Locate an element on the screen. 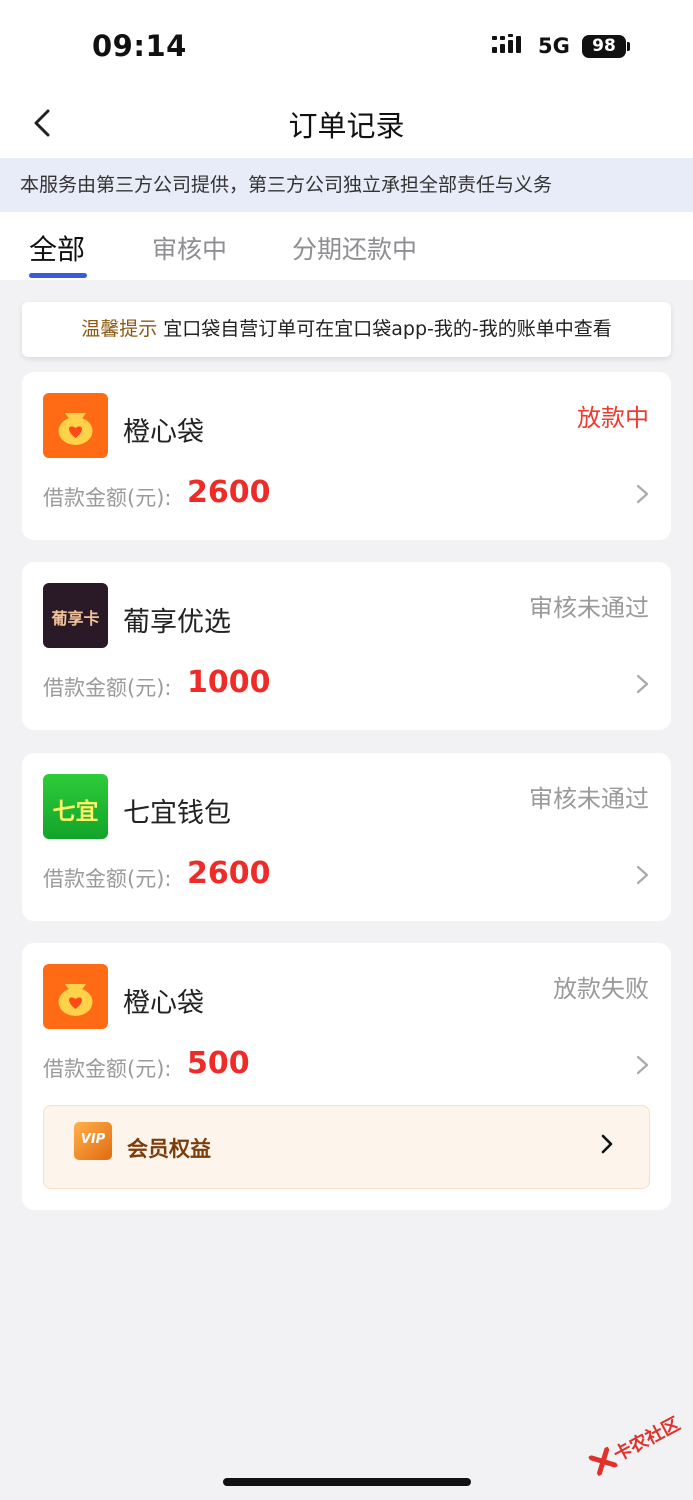 The image size is (693, 1500). amount-value: 1000 is located at coordinates (229, 682).